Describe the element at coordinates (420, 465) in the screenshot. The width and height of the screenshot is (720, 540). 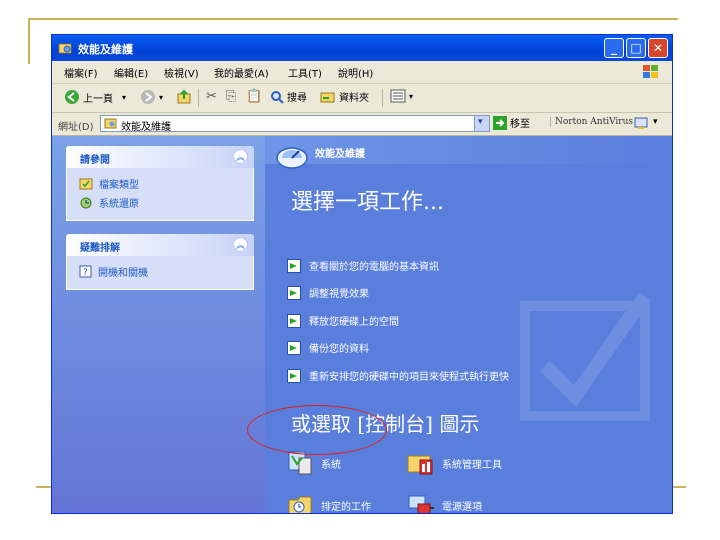
I see `admin-tools-icon` at that location.